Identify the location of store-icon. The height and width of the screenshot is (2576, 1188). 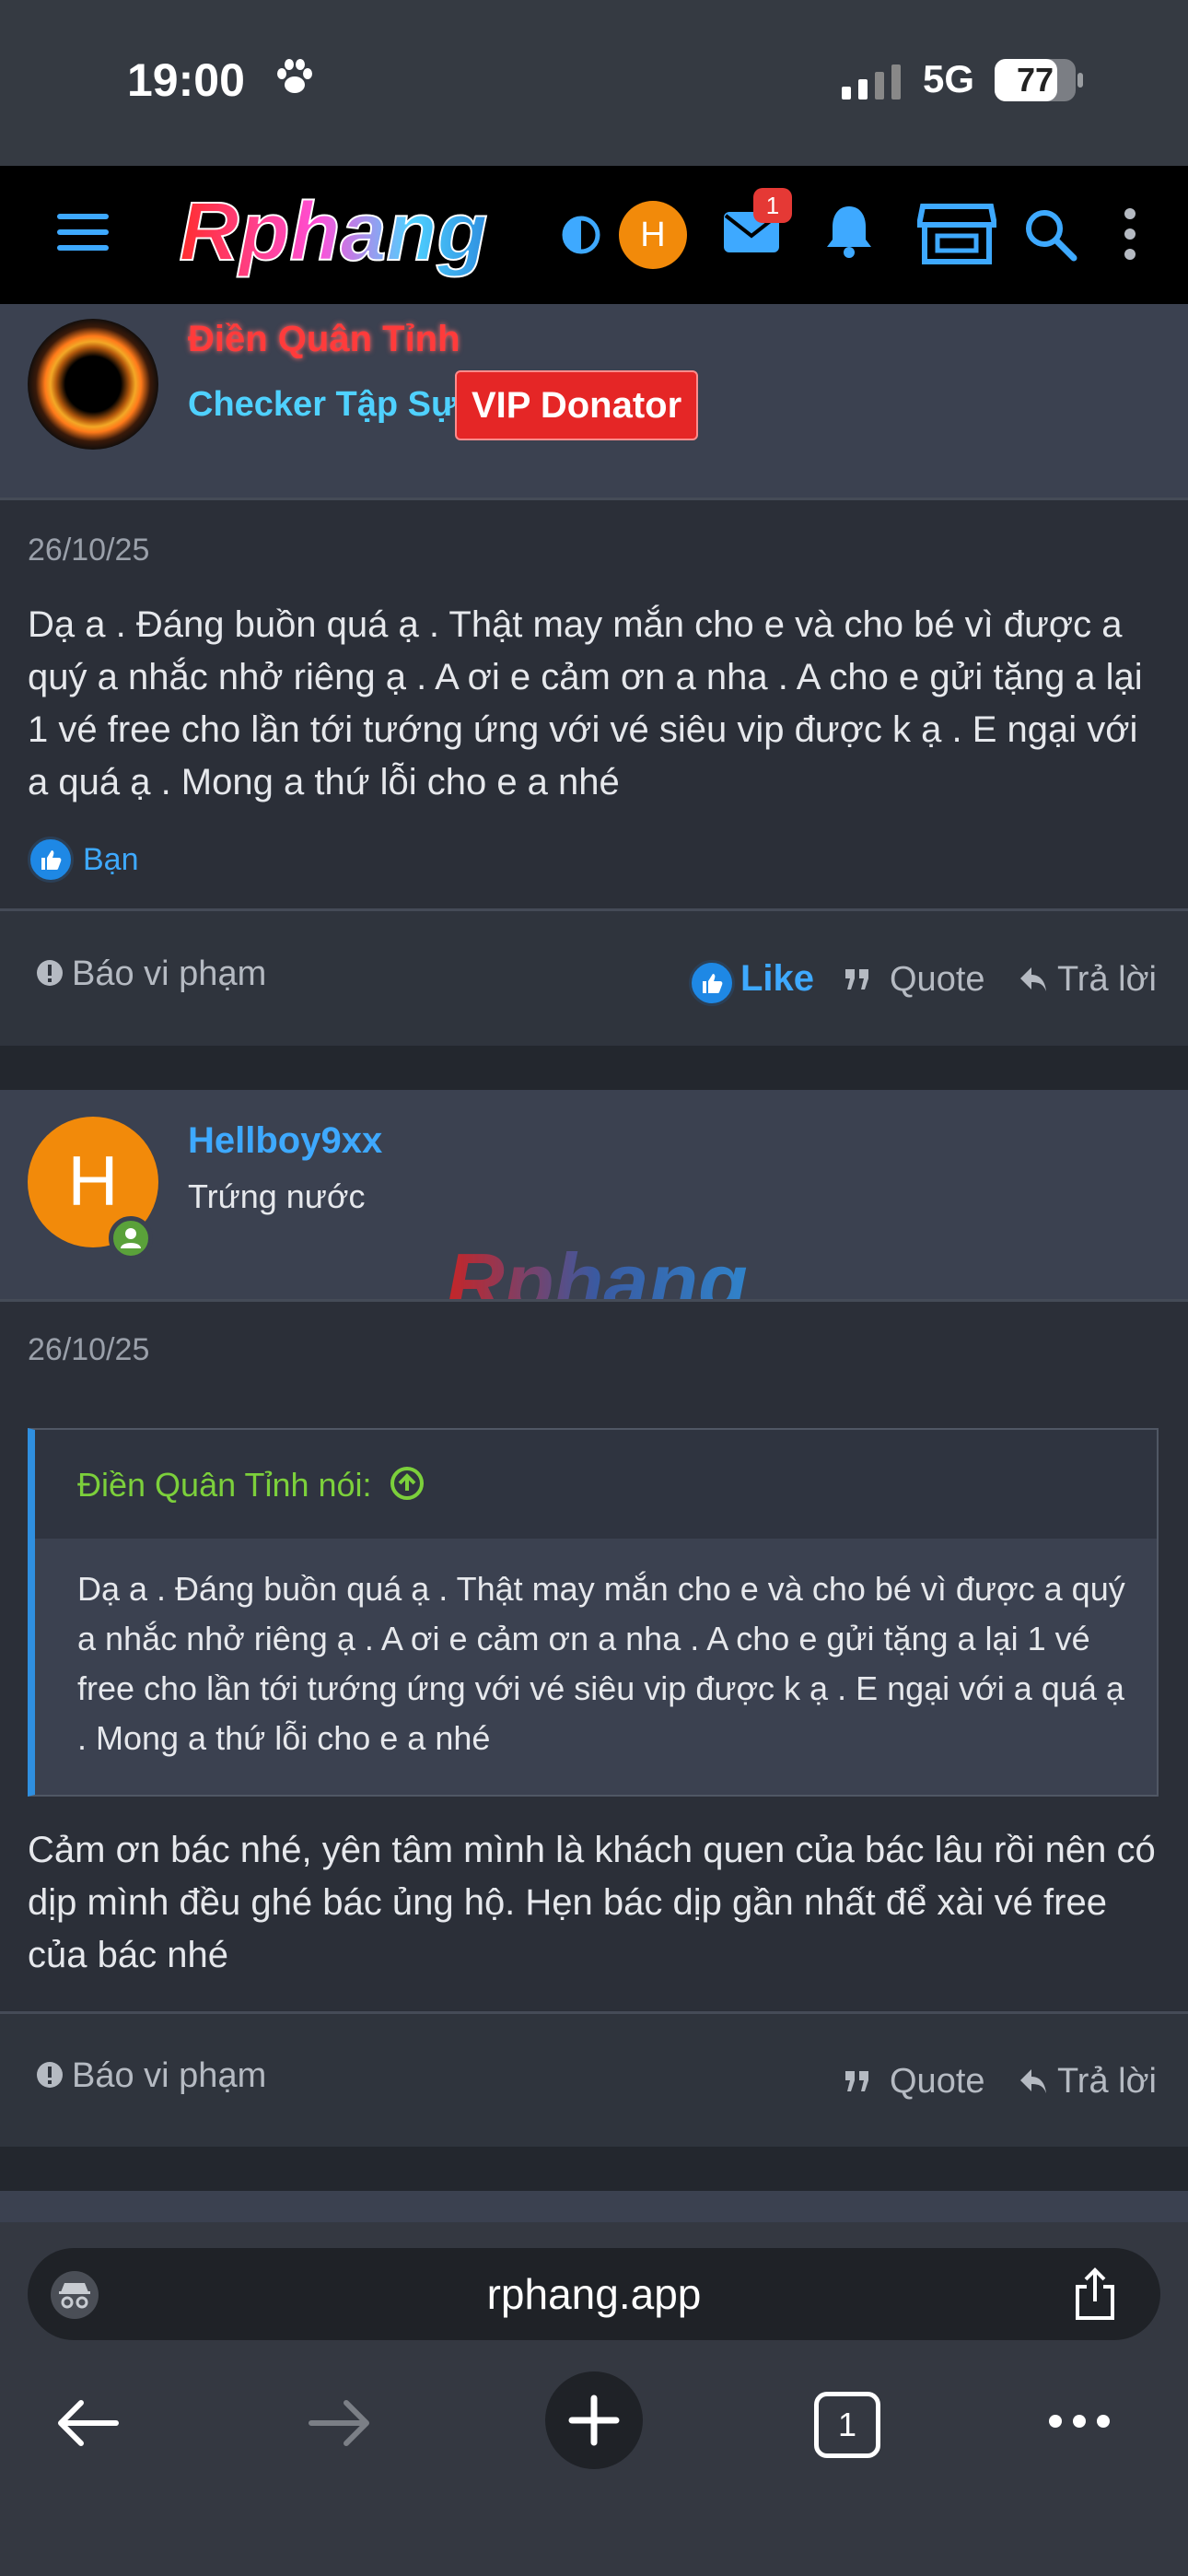
(956, 233).